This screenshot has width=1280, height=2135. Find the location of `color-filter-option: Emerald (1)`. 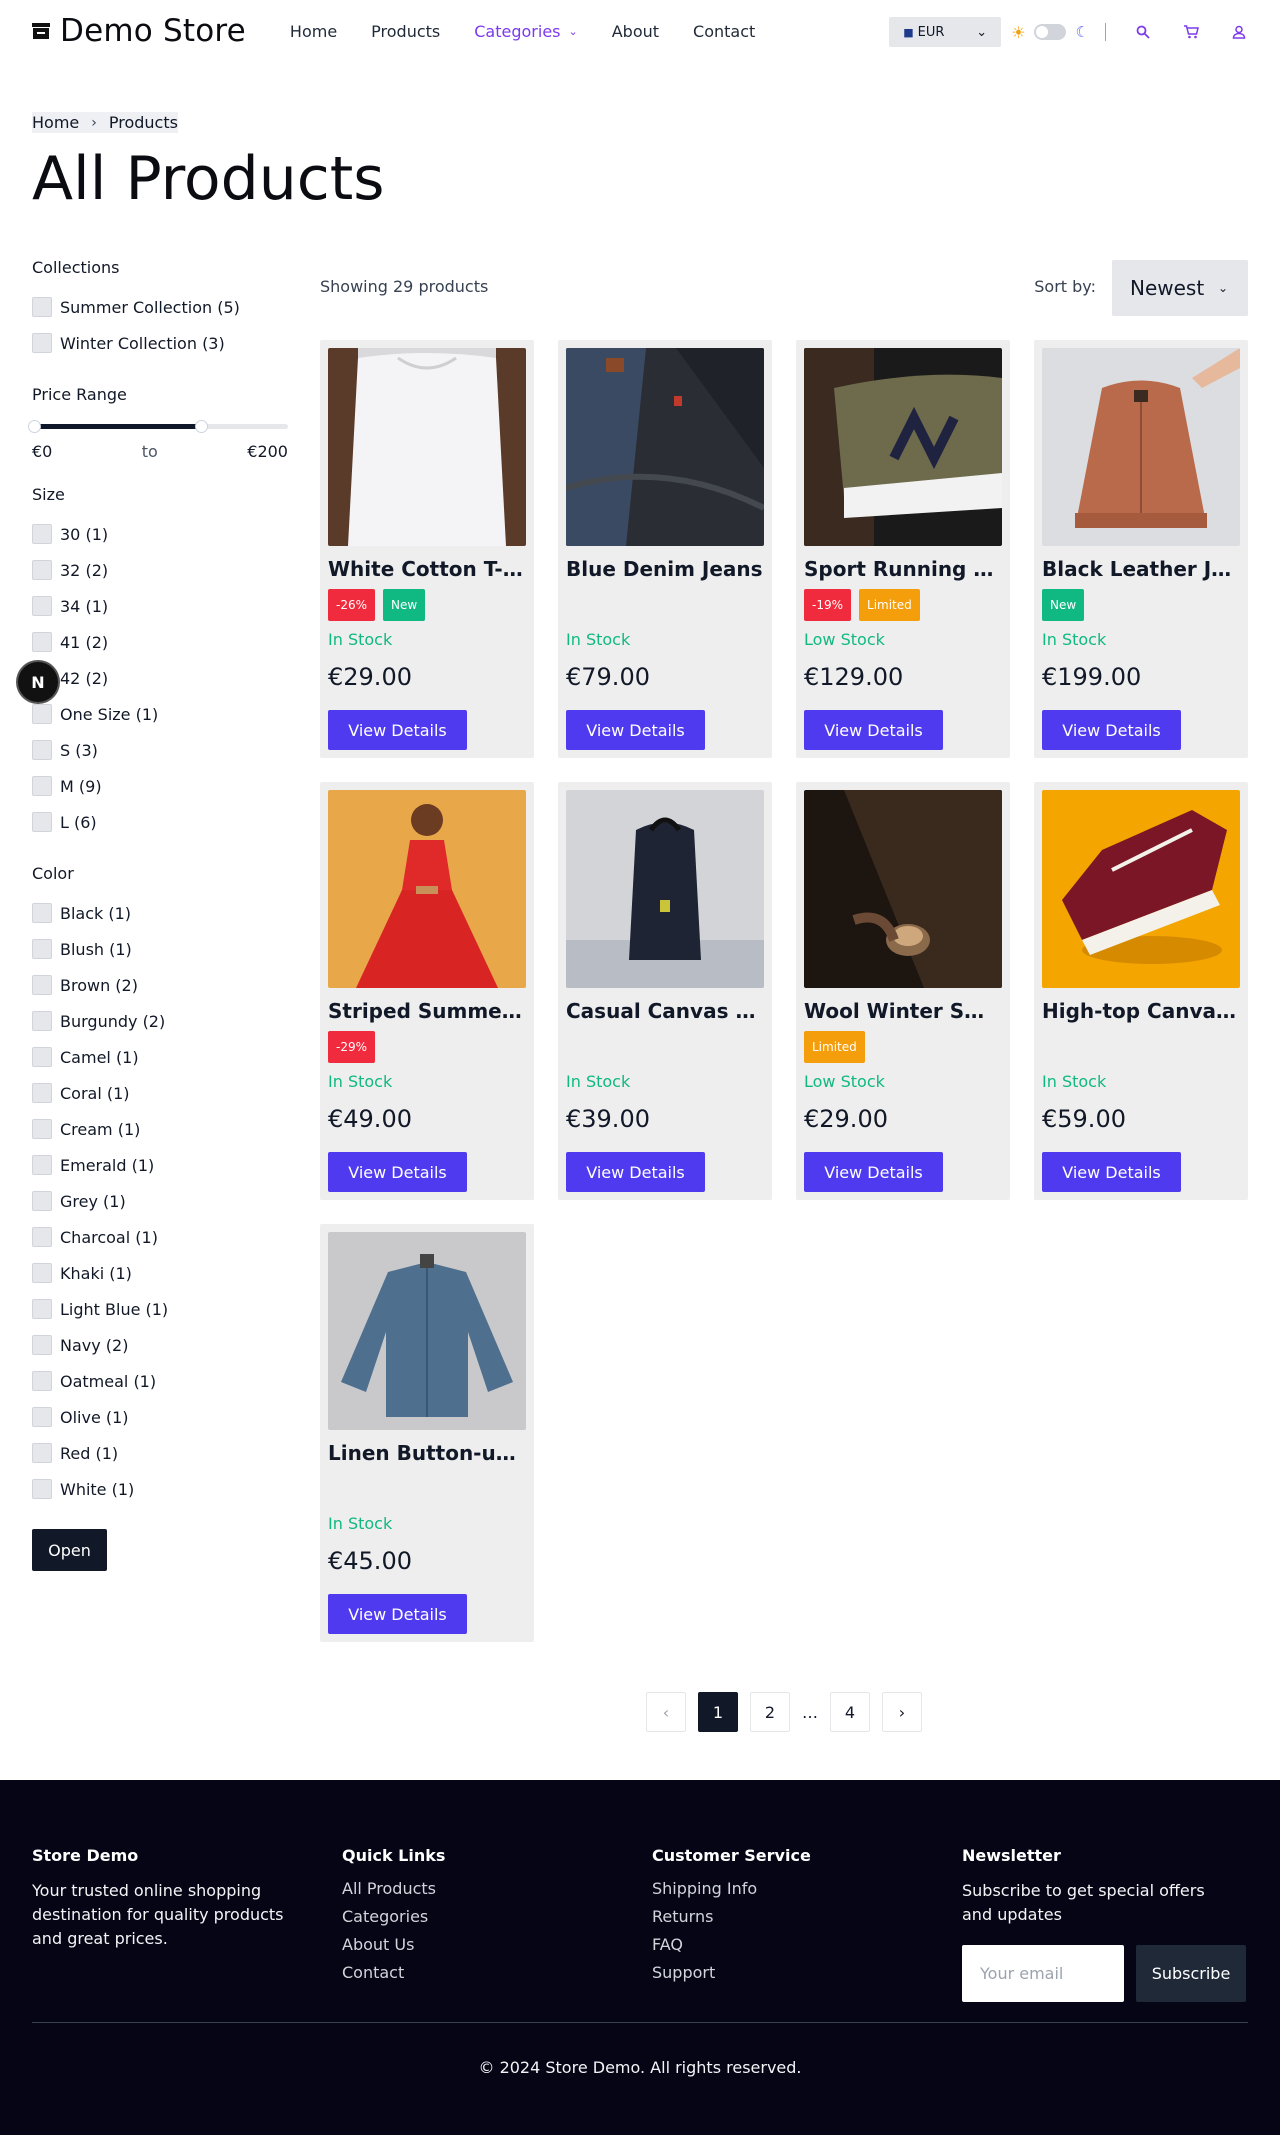

color-filter-option: Emerald (1) is located at coordinates (160, 1165).